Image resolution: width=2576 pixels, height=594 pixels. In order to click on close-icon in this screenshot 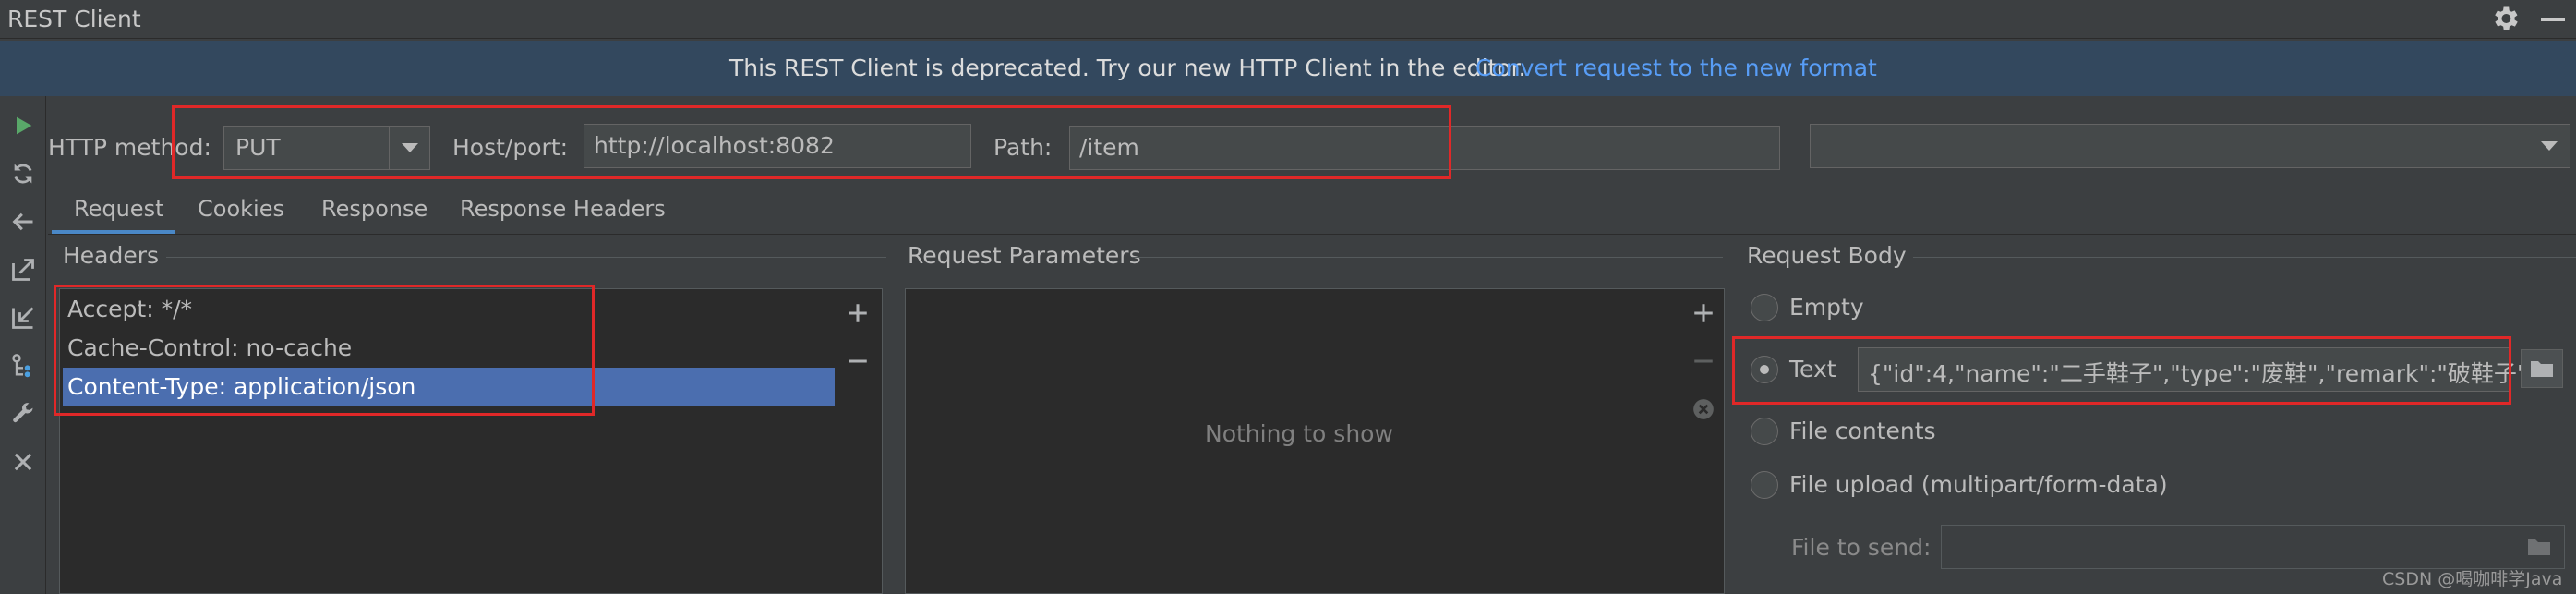, I will do `click(23, 462)`.